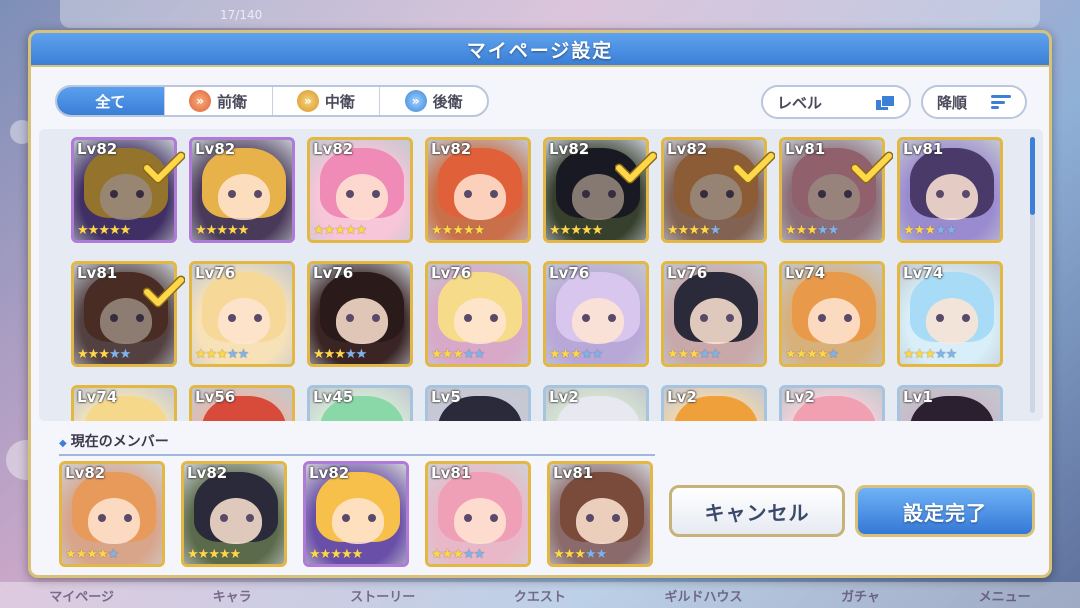 The height and width of the screenshot is (608, 1080). What do you see at coordinates (82, 597) in the screenshot?
I see `background-nav-item: マイページ` at bounding box center [82, 597].